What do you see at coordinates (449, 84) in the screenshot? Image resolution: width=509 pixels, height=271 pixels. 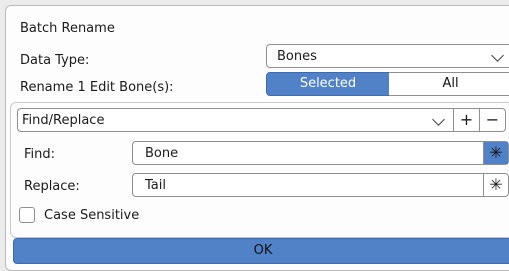 I see `mode-all-button: All` at bounding box center [449, 84].